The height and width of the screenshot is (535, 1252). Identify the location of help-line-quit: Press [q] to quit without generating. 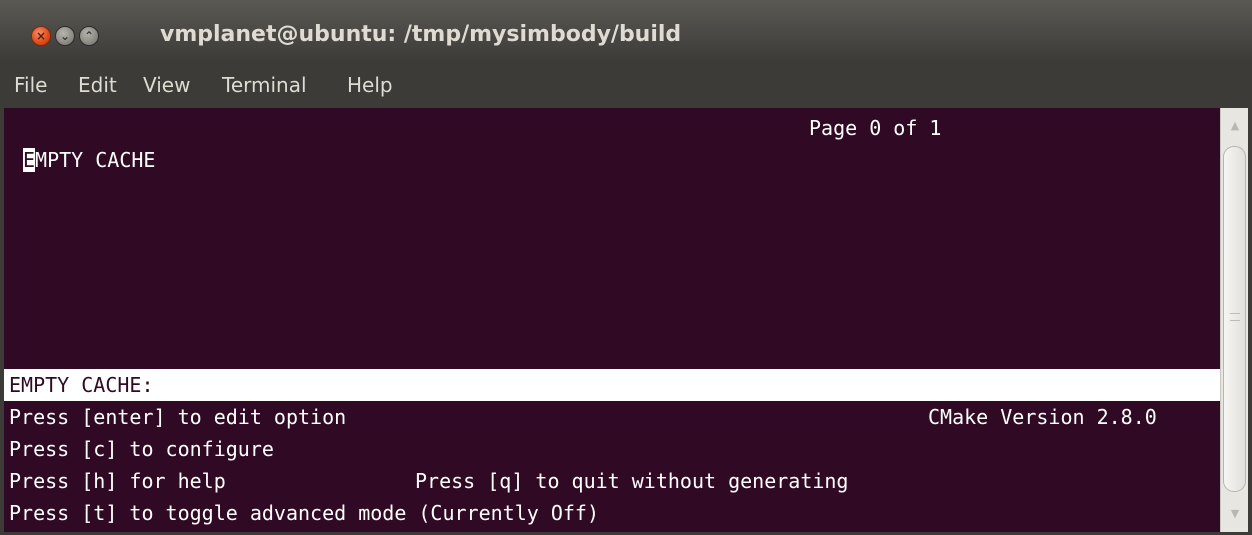
(632, 481).